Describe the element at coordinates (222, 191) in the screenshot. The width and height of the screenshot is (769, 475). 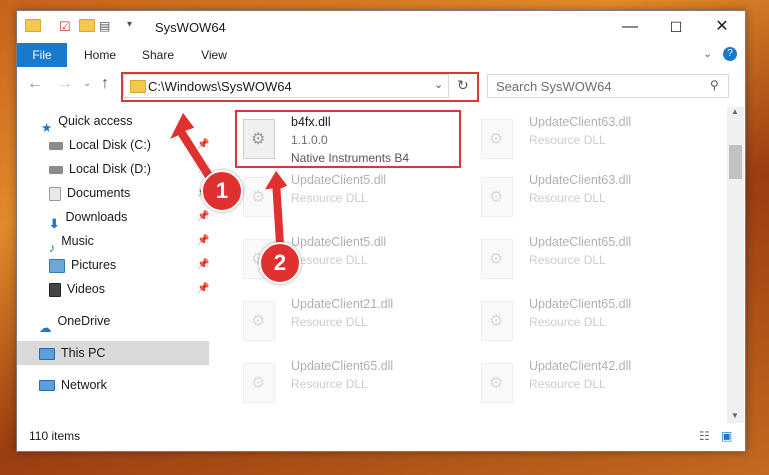
I see `step-1-badge: 1` at that location.